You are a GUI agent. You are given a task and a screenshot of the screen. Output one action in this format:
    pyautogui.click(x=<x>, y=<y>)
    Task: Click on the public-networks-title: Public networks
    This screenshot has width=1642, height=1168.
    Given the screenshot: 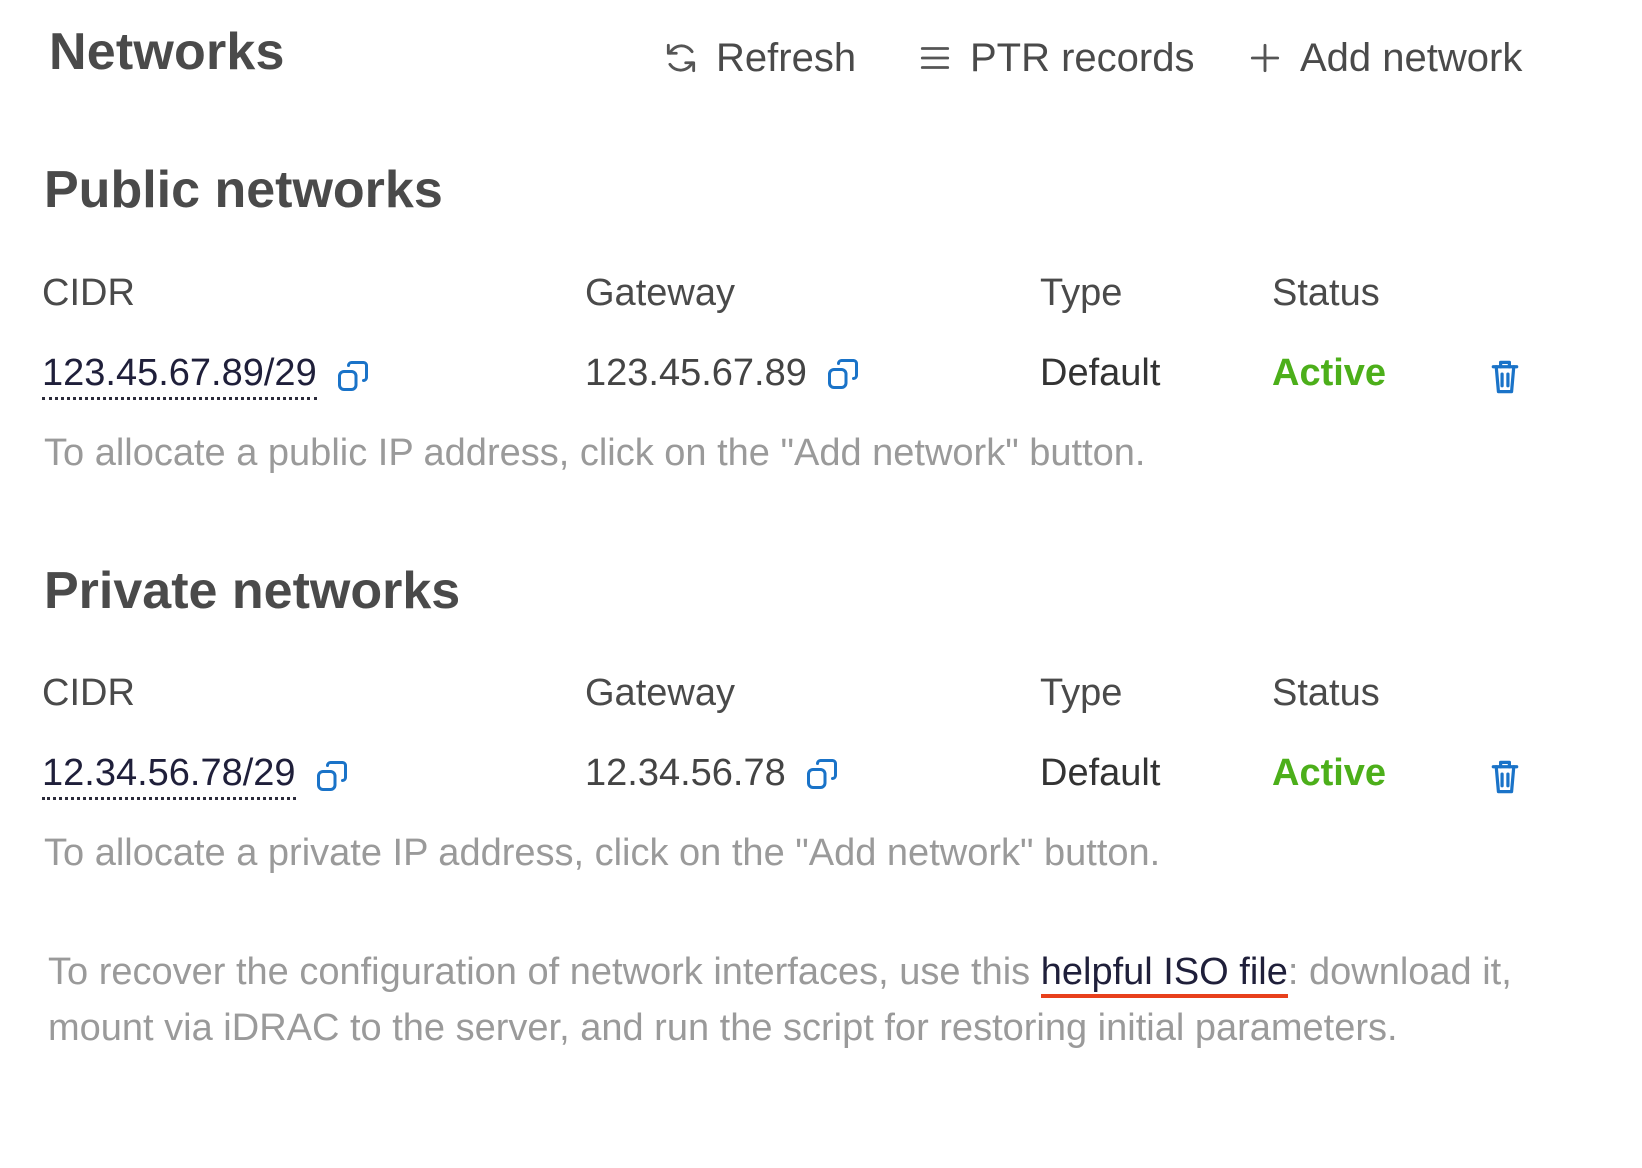 What is the action you would take?
    pyautogui.click(x=243, y=190)
    